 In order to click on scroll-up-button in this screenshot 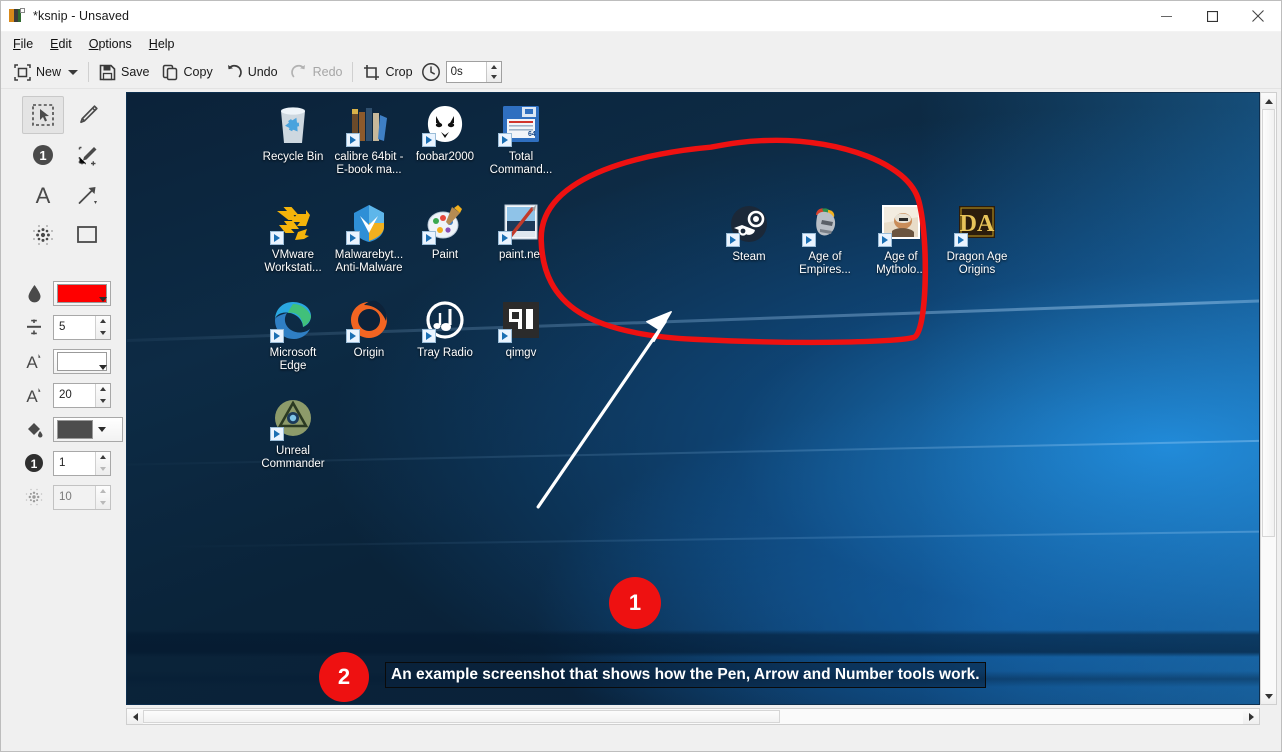, I will do `click(1268, 101)`.